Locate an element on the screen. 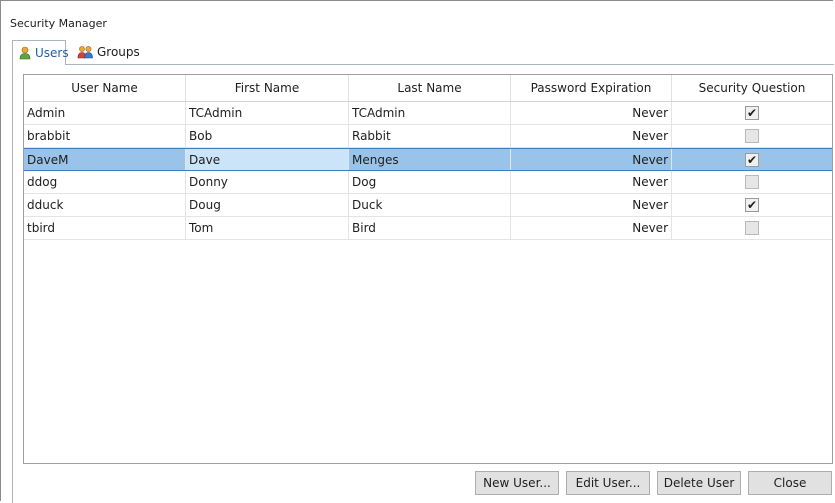 The width and height of the screenshot is (835, 503). cell-last-name: TCAdmin is located at coordinates (430, 113).